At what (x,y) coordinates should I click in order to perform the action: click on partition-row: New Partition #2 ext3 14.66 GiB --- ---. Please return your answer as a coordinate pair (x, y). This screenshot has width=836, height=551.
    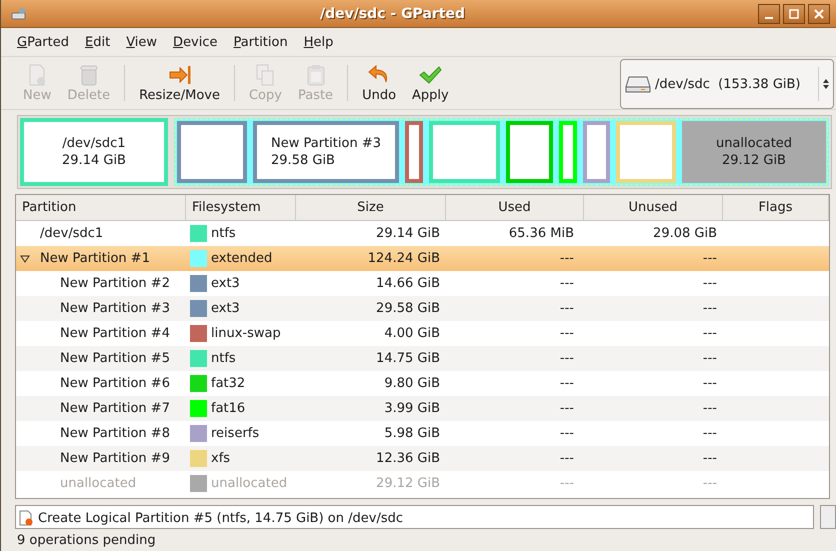
    Looking at the image, I should click on (422, 283).